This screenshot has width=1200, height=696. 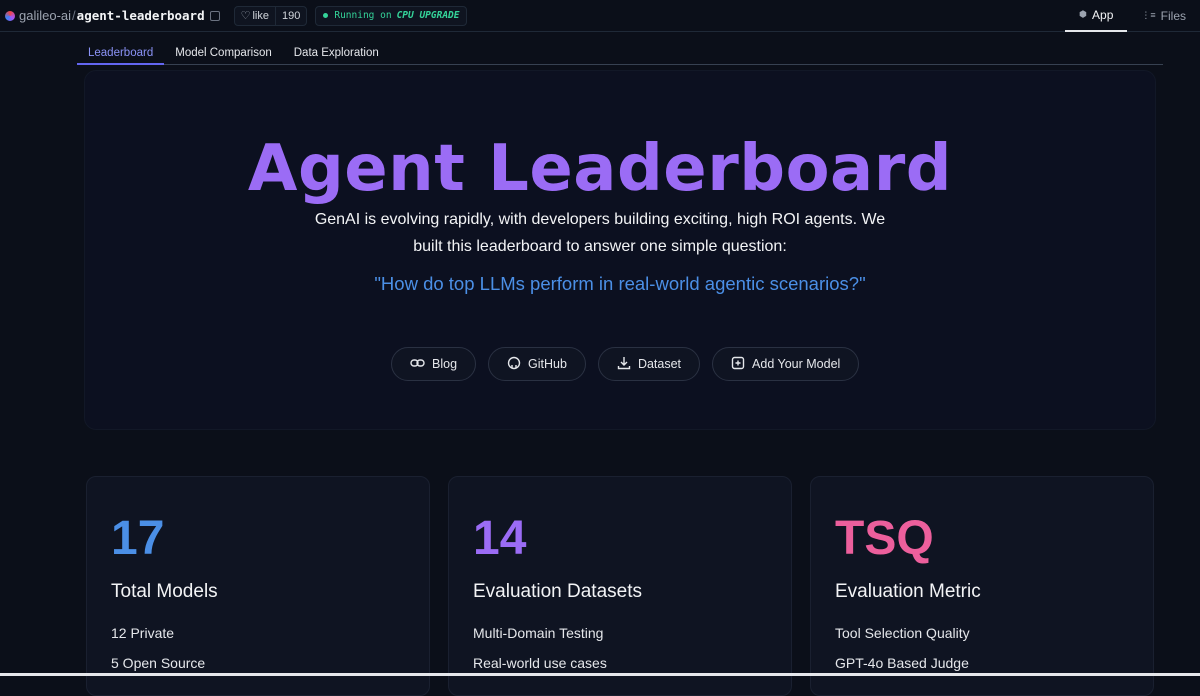 I want to click on stat-value: 17, so click(x=138, y=538).